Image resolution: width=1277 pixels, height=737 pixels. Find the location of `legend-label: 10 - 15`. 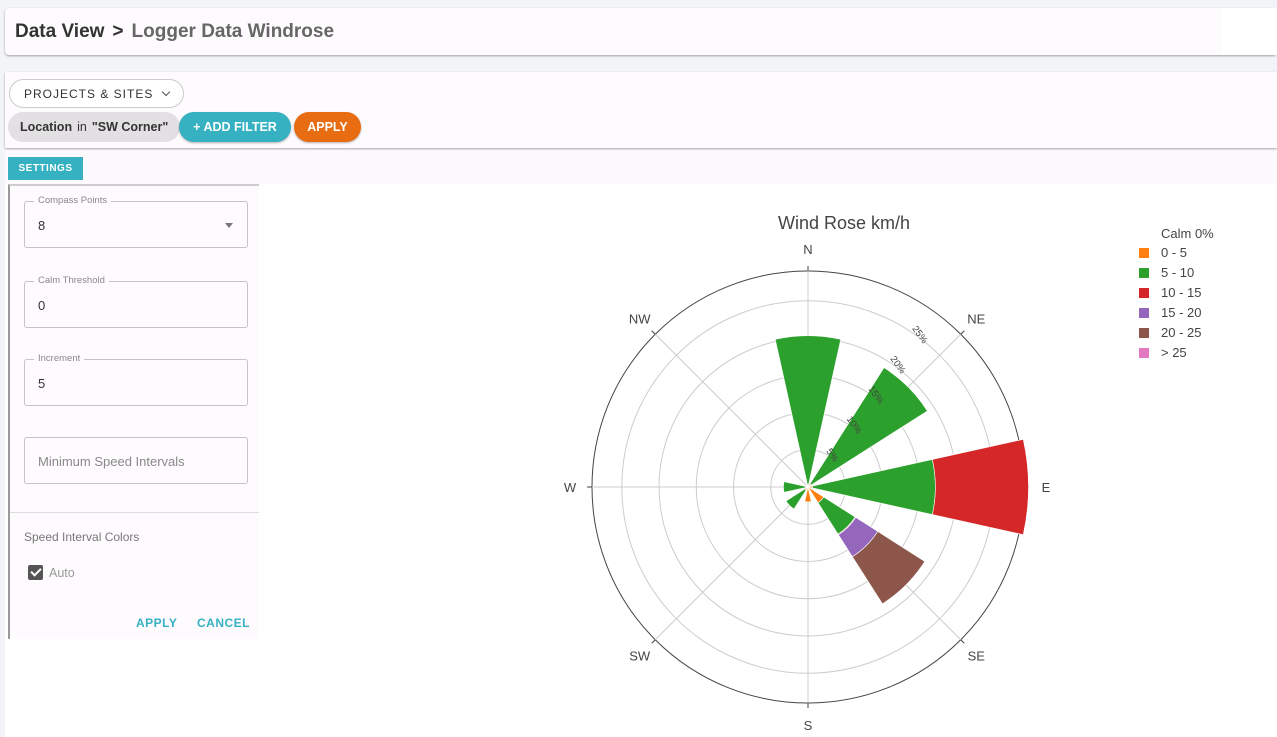

legend-label: 10 - 15 is located at coordinates (1181, 292).